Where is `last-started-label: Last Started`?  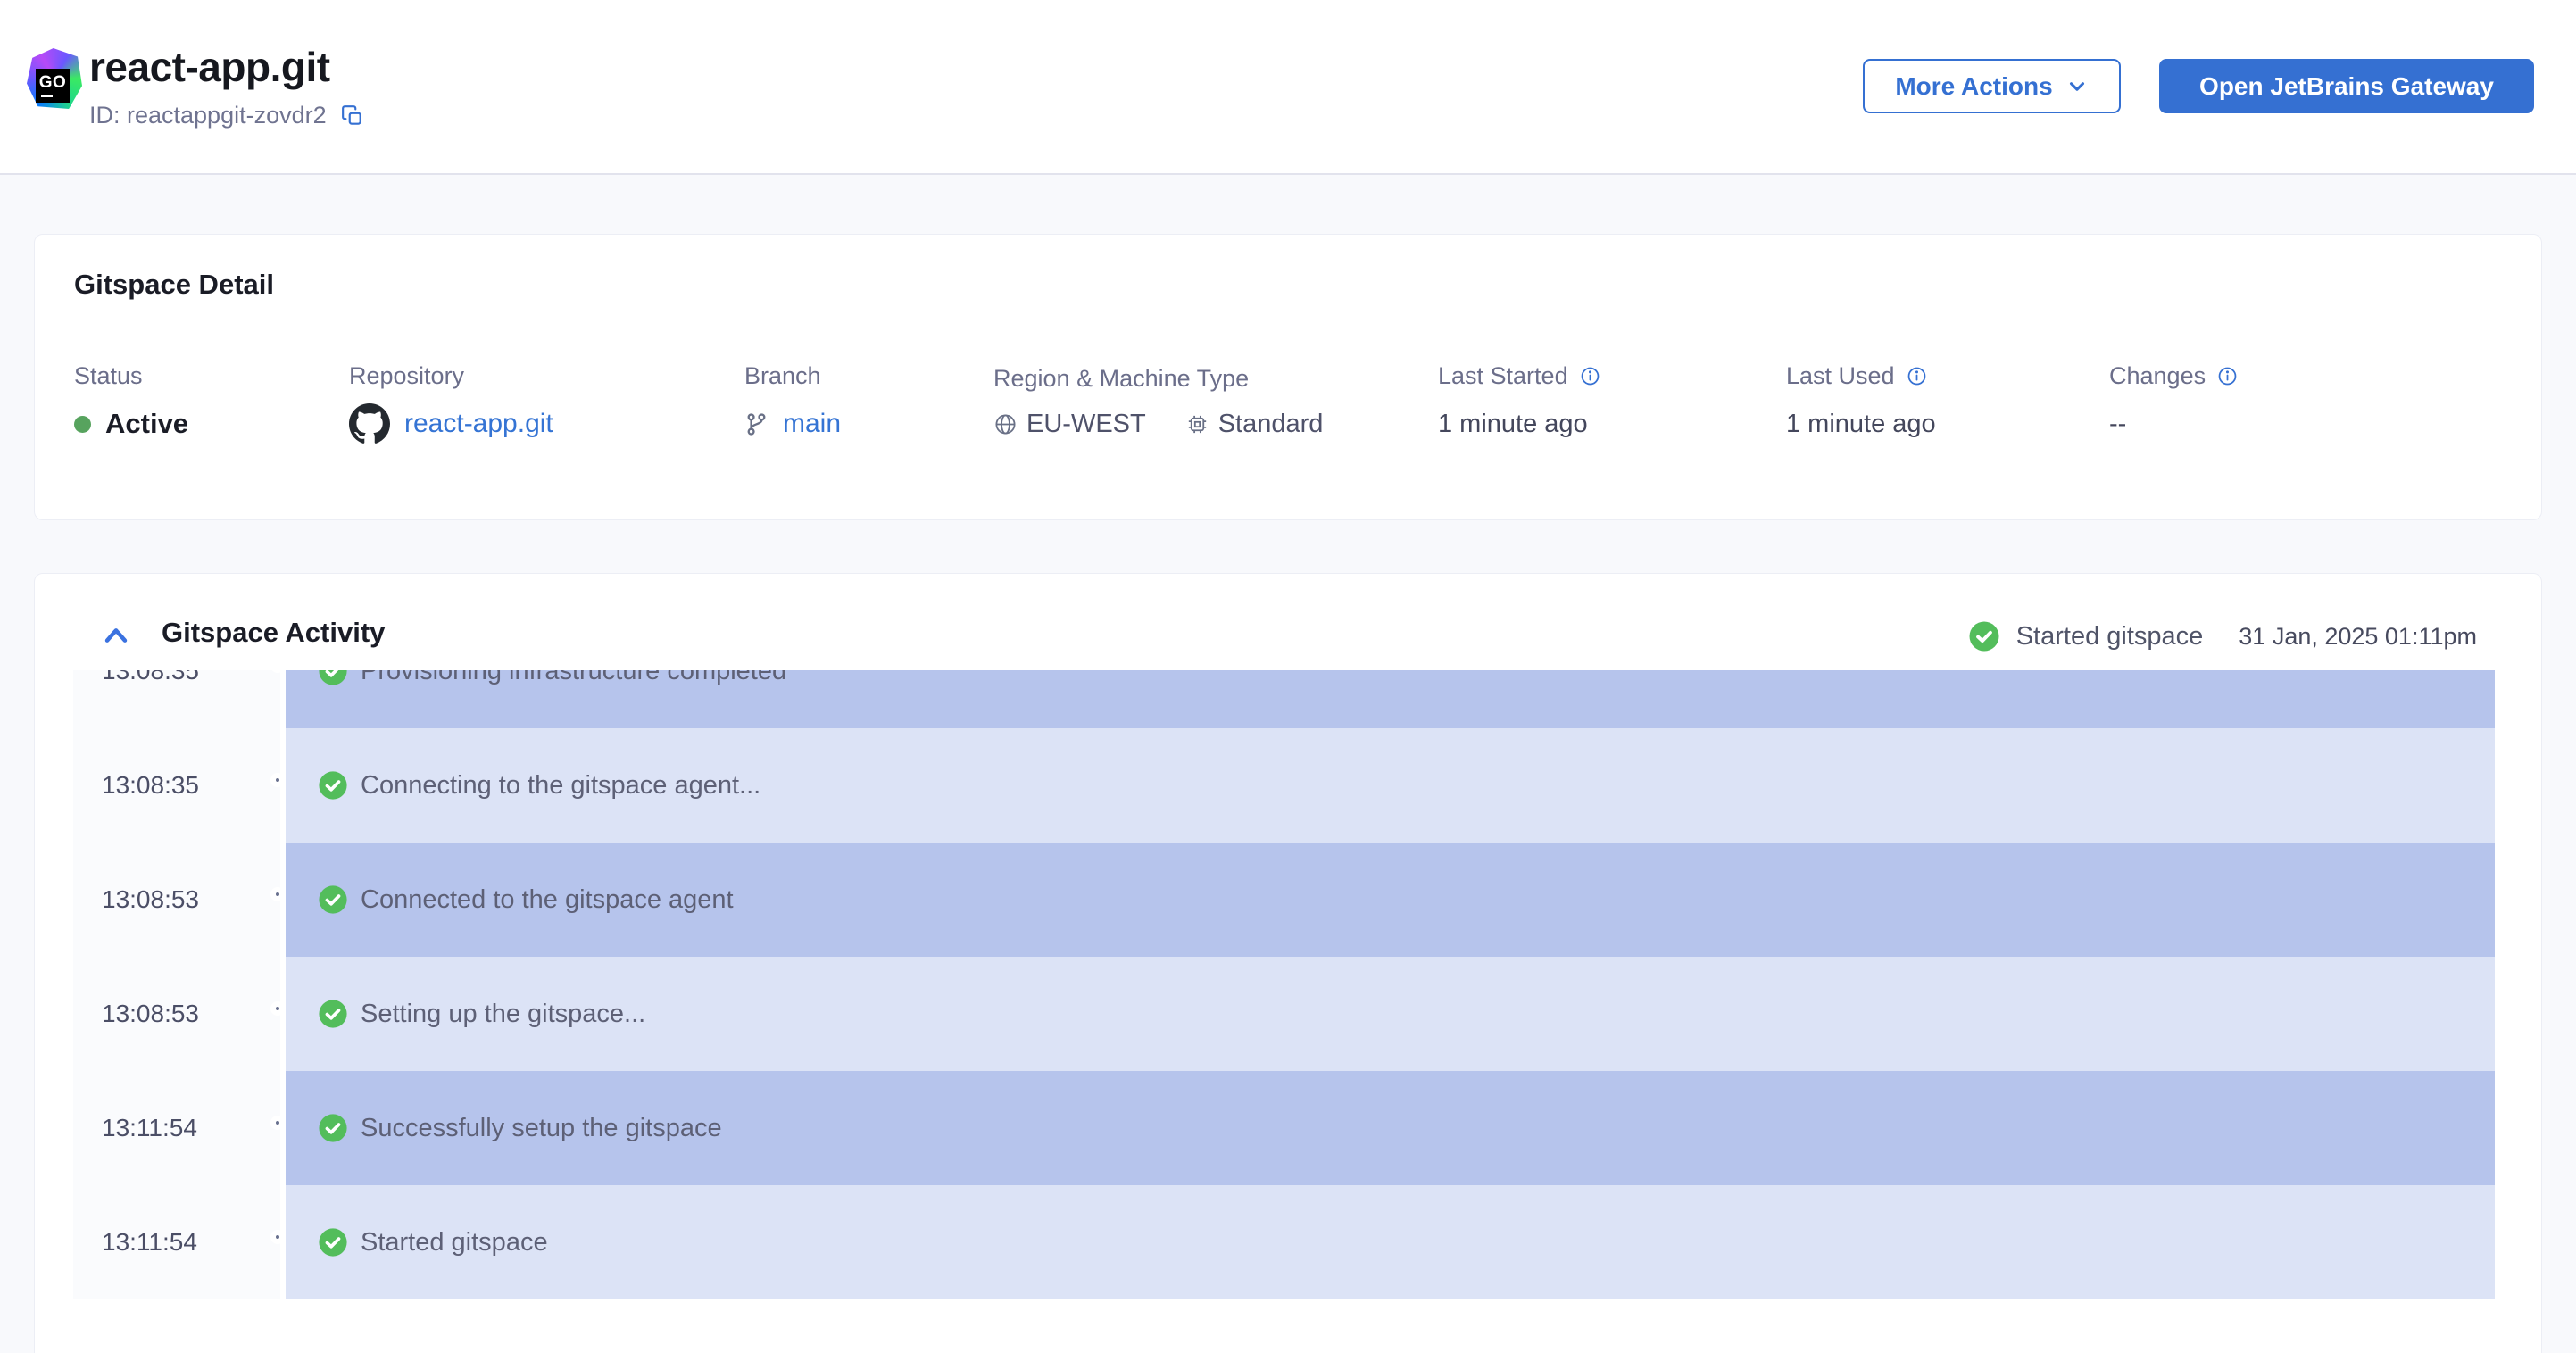
last-started-label: Last Started is located at coordinates (1503, 375).